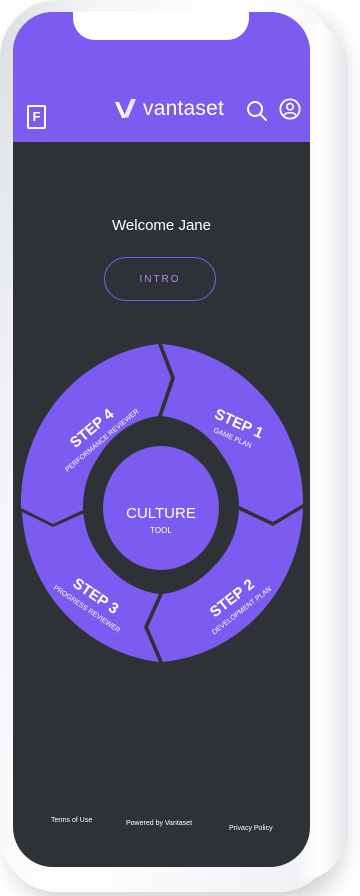 This screenshot has height=896, width=360. What do you see at coordinates (161, 225) in the screenshot?
I see `welcome-text: Welcome Jane` at bounding box center [161, 225].